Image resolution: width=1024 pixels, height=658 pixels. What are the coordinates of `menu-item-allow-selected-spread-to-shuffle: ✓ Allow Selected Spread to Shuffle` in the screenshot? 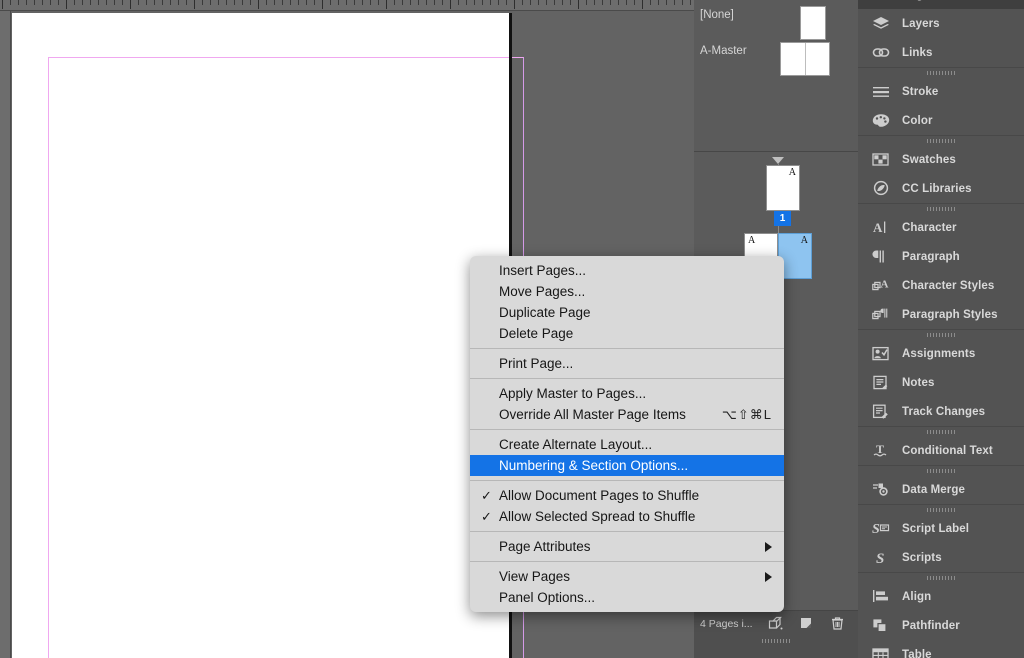 It's located at (627, 516).